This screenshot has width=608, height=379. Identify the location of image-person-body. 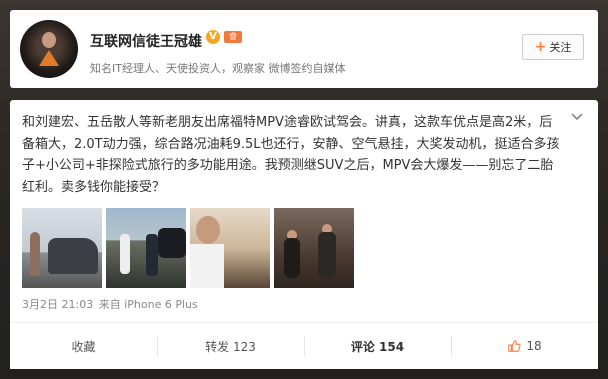
(207, 266).